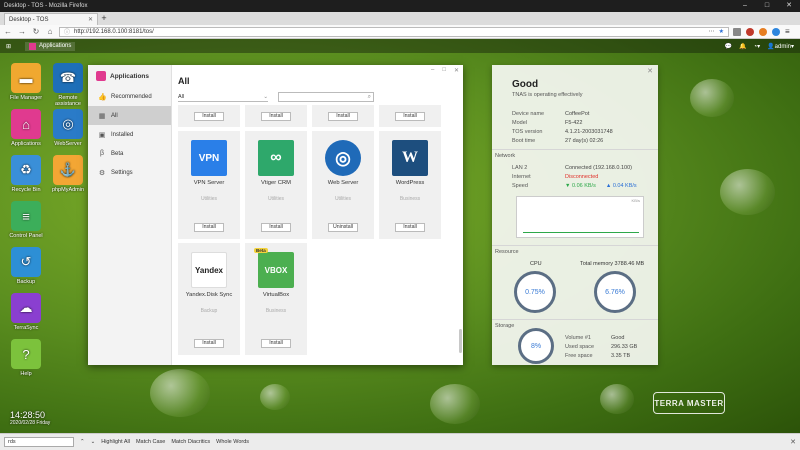  I want to click on forward-icon: →, so click(22, 31).